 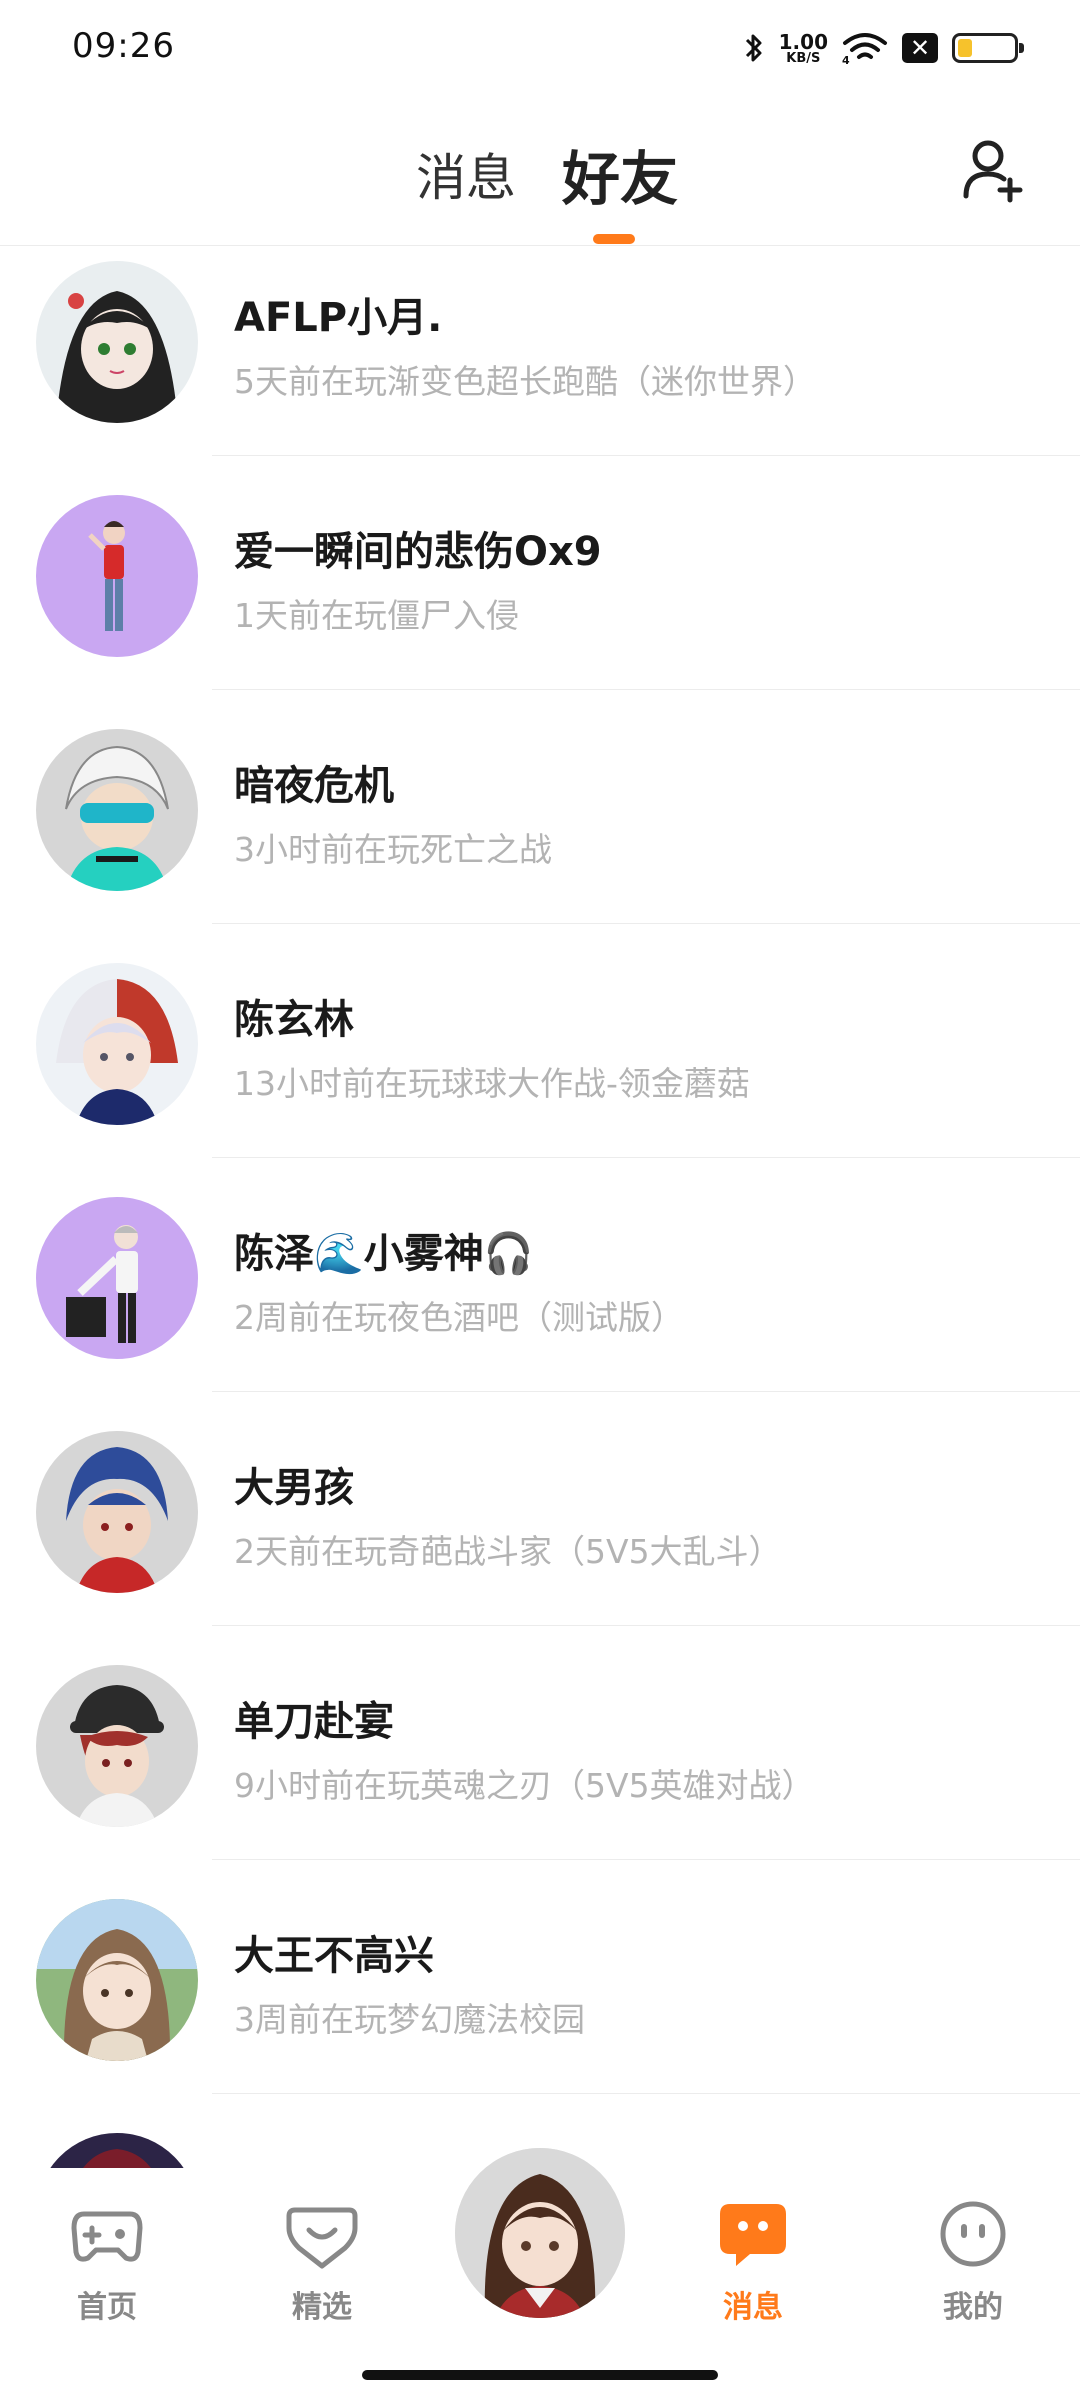 I want to click on avatar-character-icon, so click(x=540, y=2233).